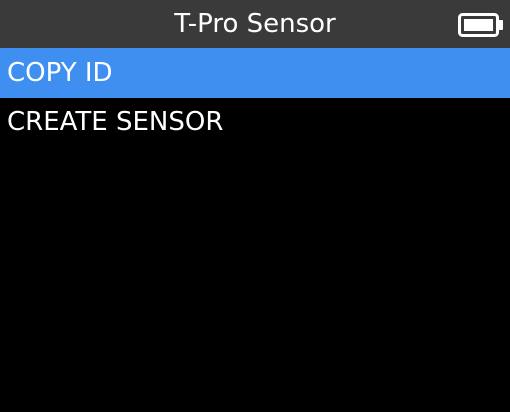 Image resolution: width=510 pixels, height=412 pixels. I want to click on title-bar: T-Pro Sensor, so click(255, 24).